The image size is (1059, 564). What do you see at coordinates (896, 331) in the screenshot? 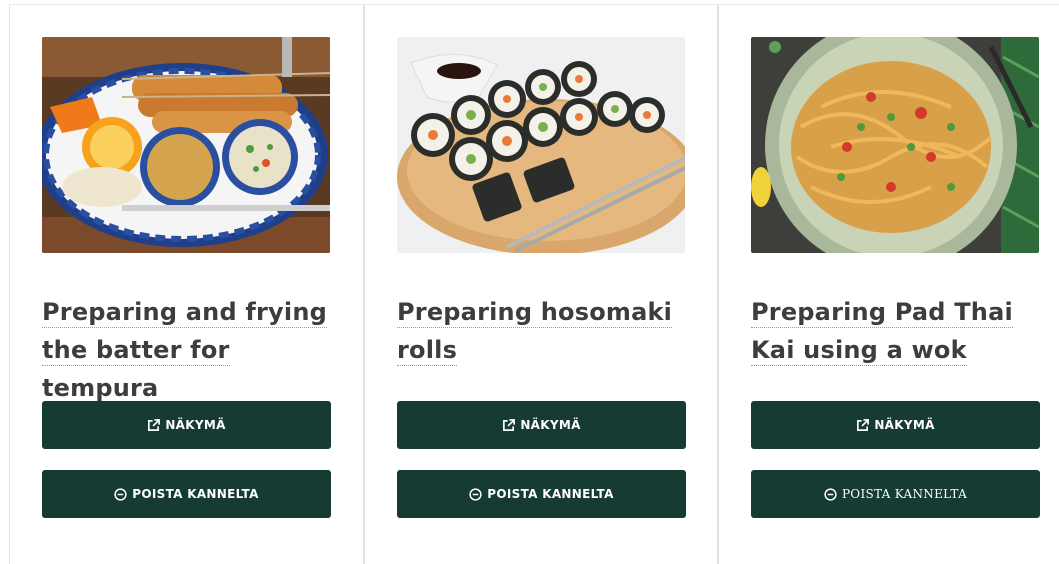
I see `recipe-title: Preparing Pad Thai Kai using a wok` at bounding box center [896, 331].